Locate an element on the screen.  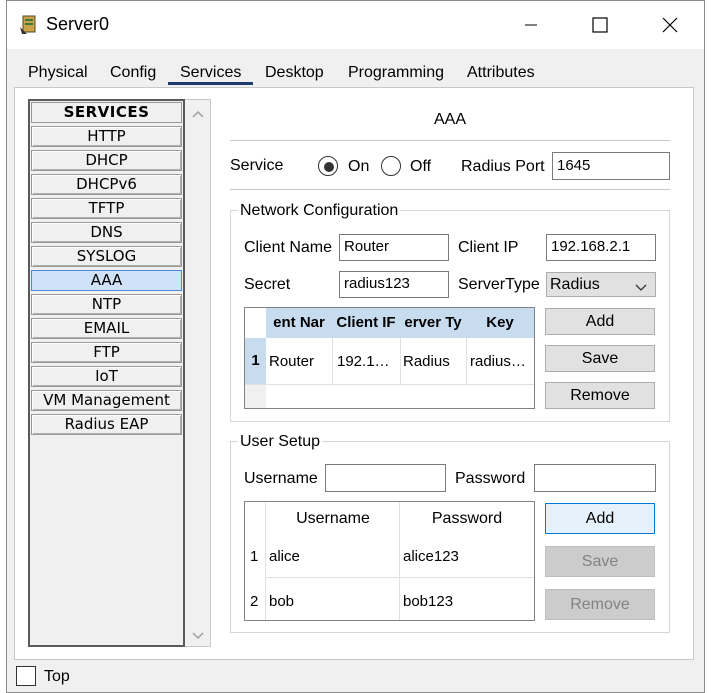
service-http: HTTP is located at coordinates (106, 136).